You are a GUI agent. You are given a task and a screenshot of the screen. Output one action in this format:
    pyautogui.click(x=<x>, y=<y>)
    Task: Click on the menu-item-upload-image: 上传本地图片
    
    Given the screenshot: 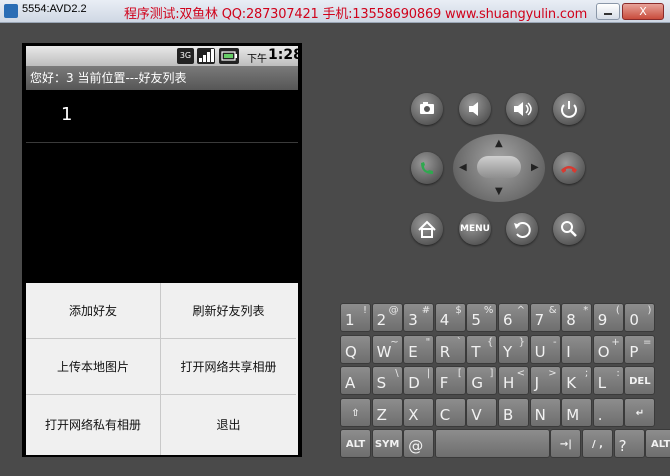 What is the action you would take?
    pyautogui.click(x=93, y=367)
    